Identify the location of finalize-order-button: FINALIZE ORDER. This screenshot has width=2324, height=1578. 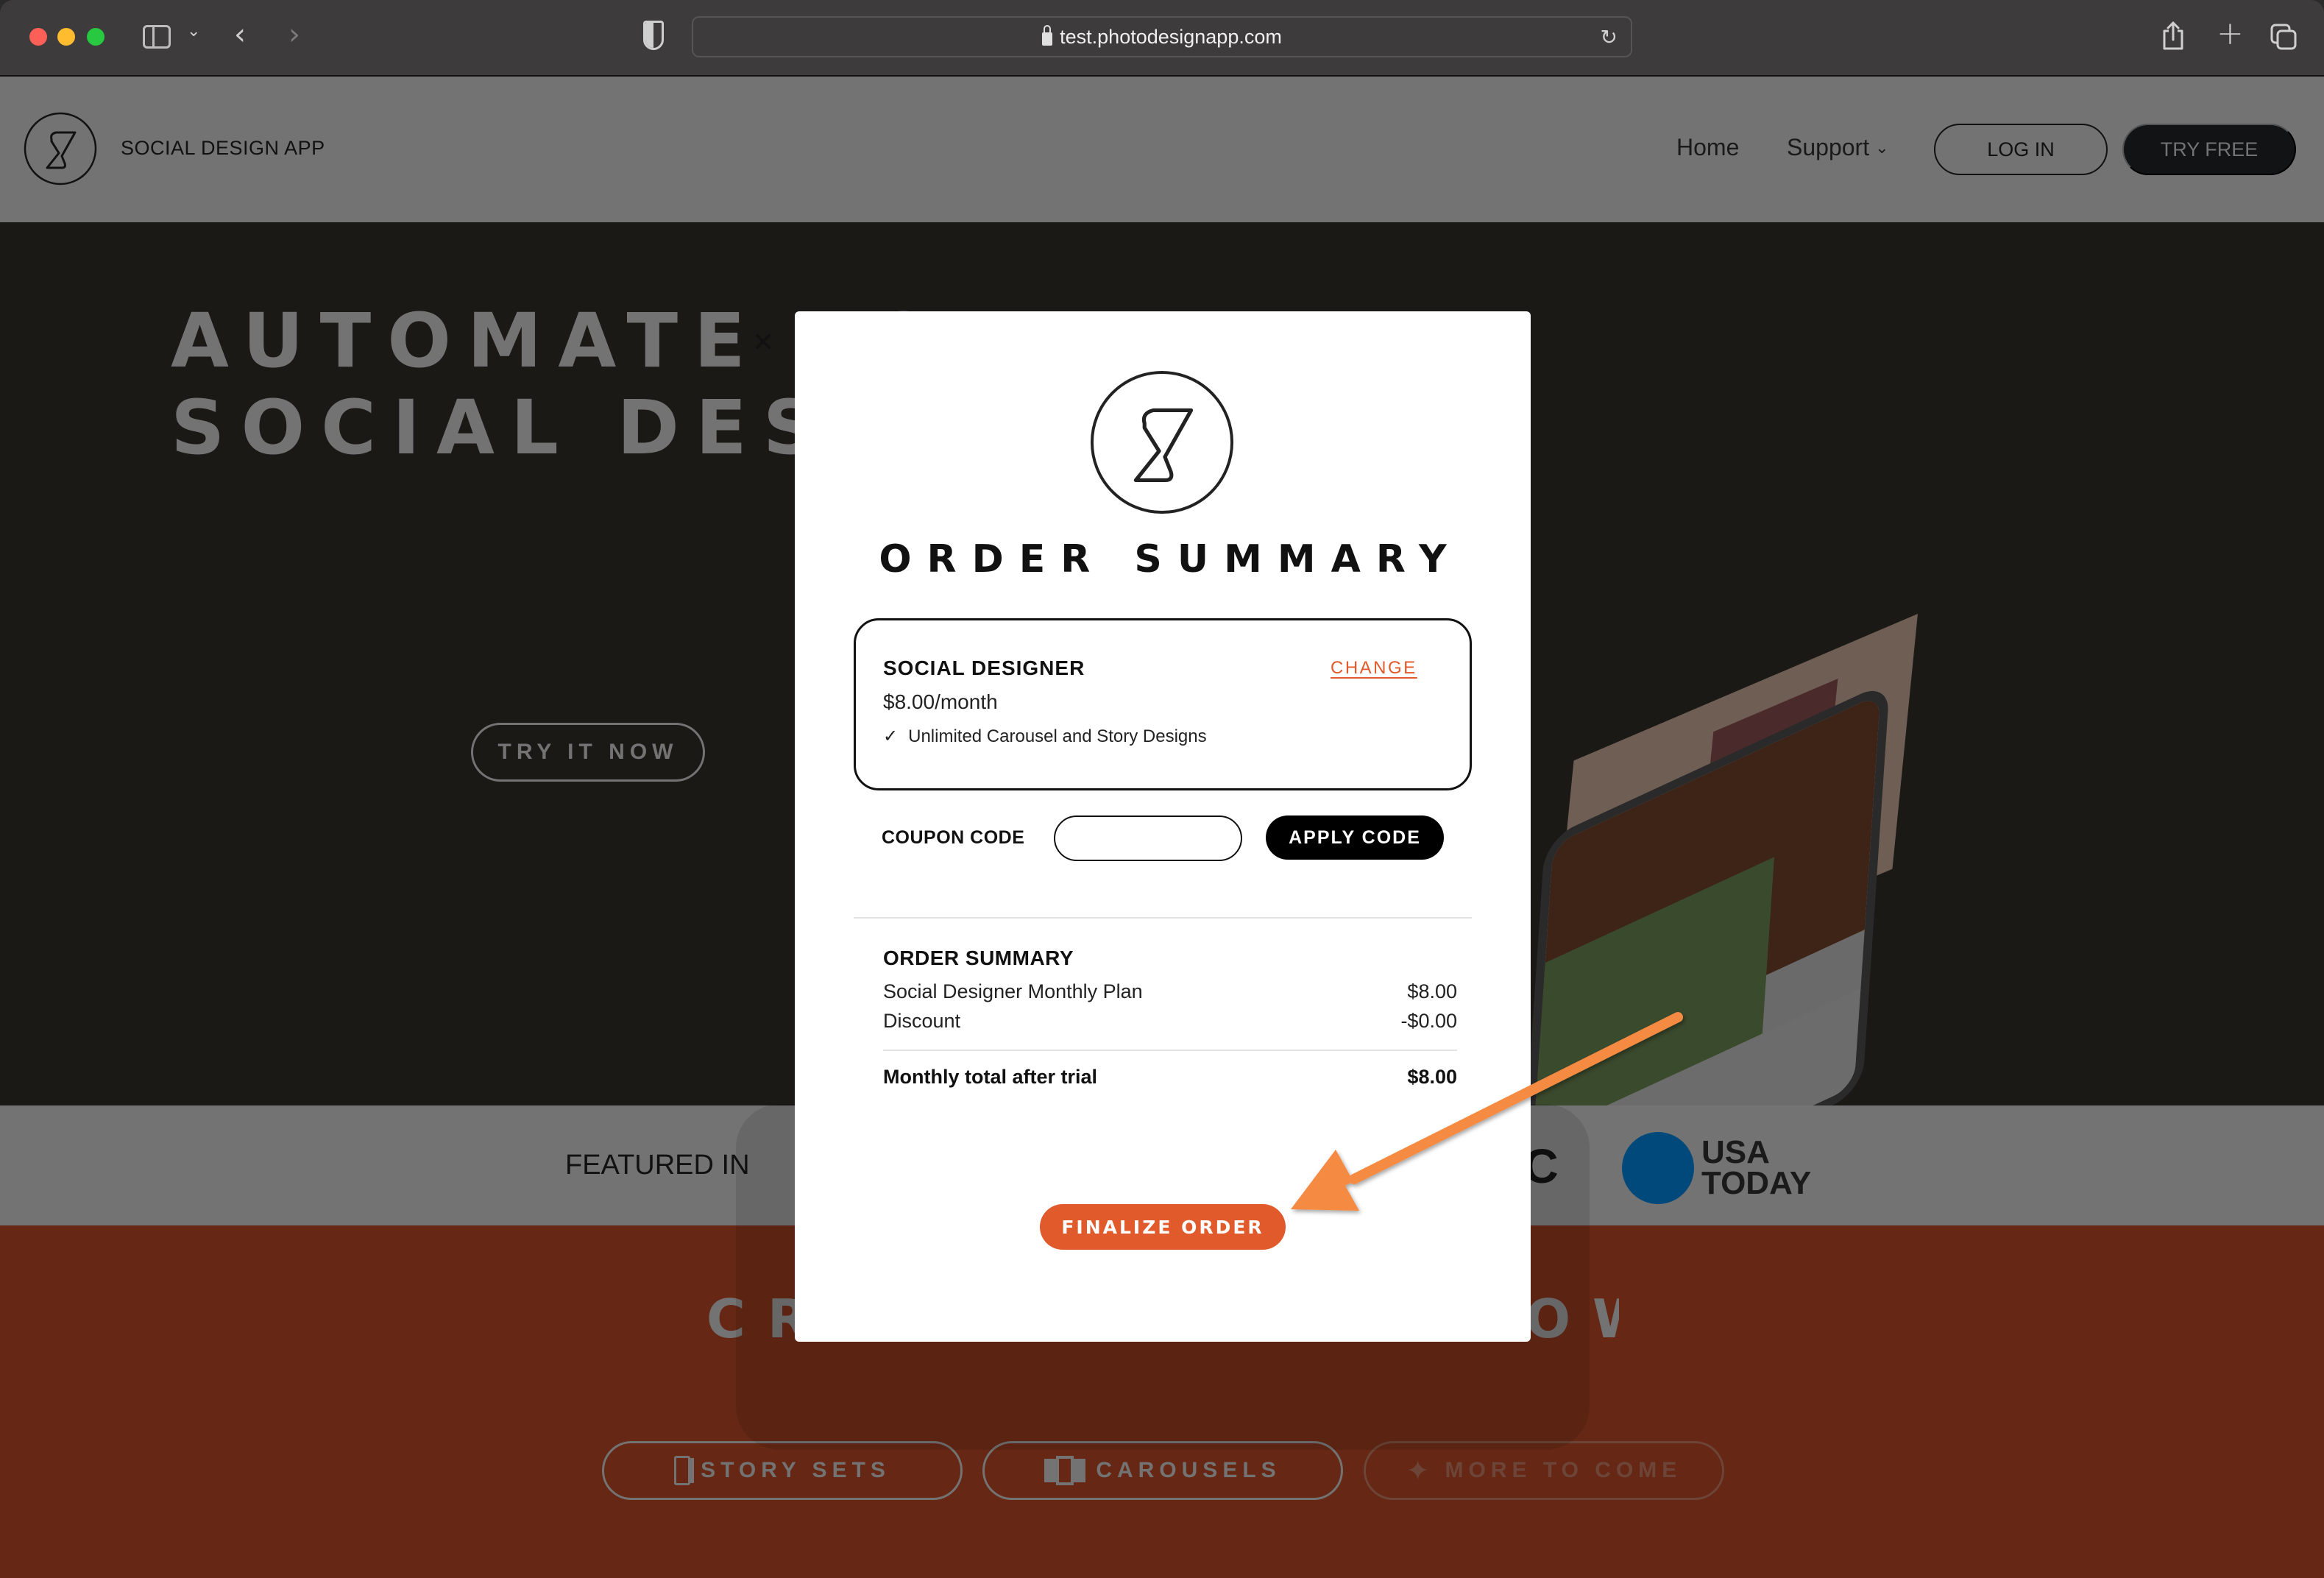
(1163, 1227).